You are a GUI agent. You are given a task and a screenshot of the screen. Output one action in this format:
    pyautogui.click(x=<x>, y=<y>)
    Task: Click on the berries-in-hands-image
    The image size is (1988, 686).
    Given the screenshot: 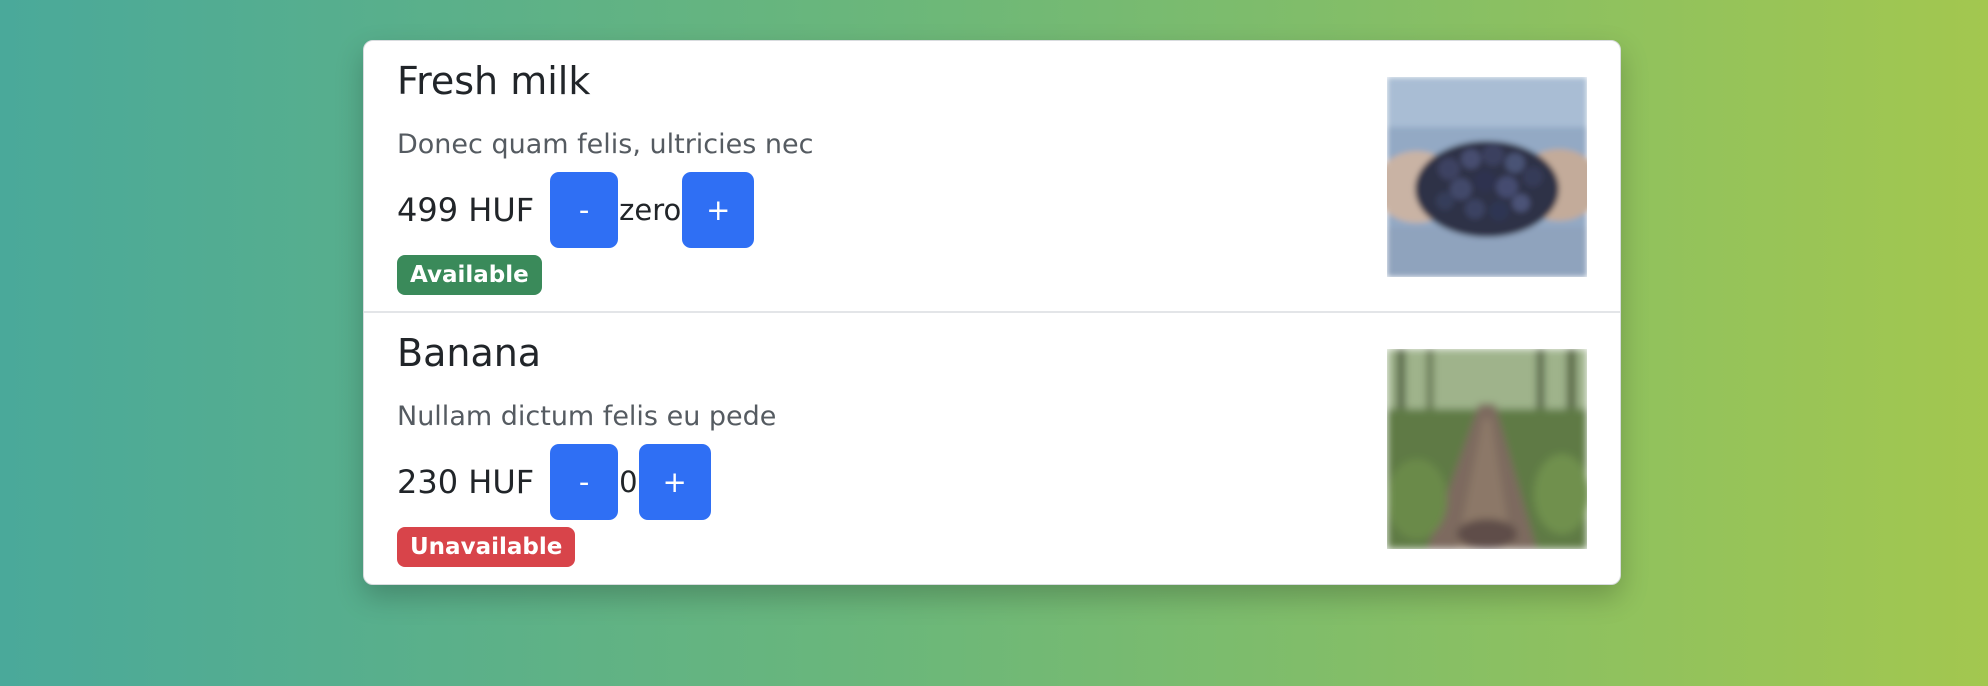 What is the action you would take?
    pyautogui.click(x=1487, y=177)
    